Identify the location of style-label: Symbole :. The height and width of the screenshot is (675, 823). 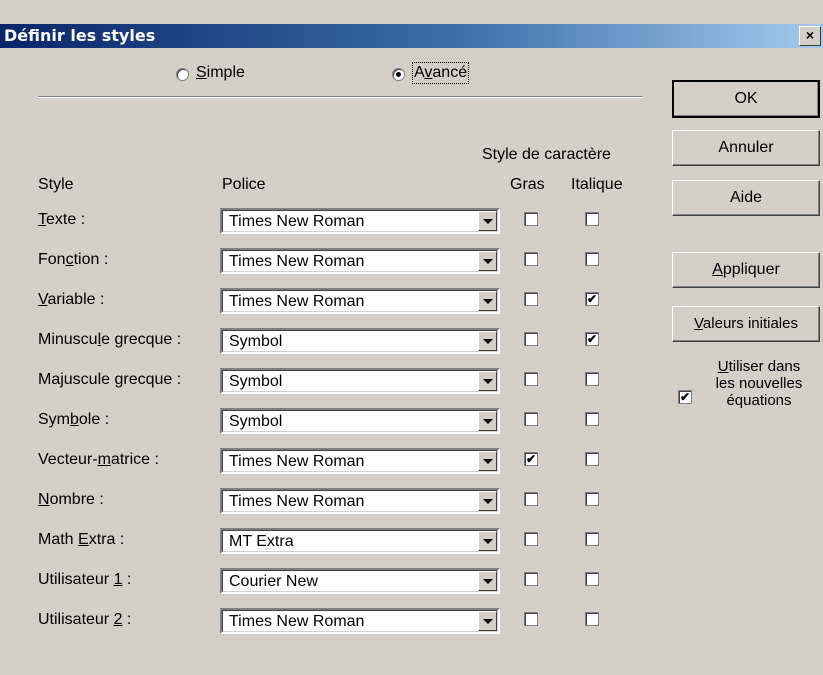
(74, 419).